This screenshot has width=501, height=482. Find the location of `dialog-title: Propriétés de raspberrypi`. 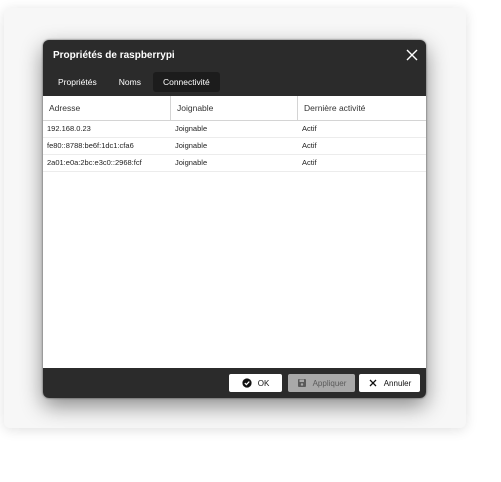

dialog-title: Propriétés de raspberrypi is located at coordinates (114, 55).